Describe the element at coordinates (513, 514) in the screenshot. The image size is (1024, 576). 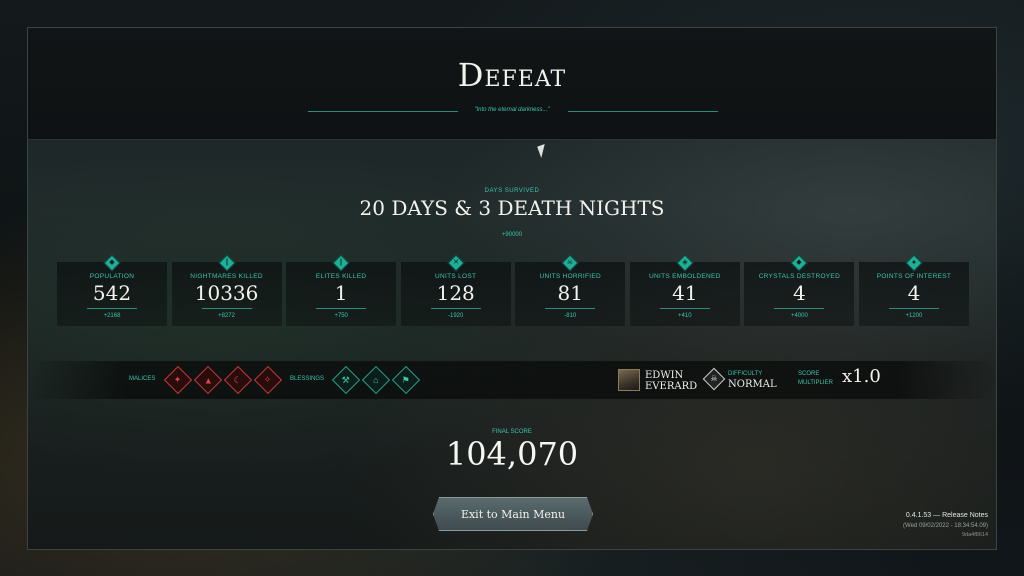
I see `exit-to-main-menu-button: Exit to Main Menu` at that location.